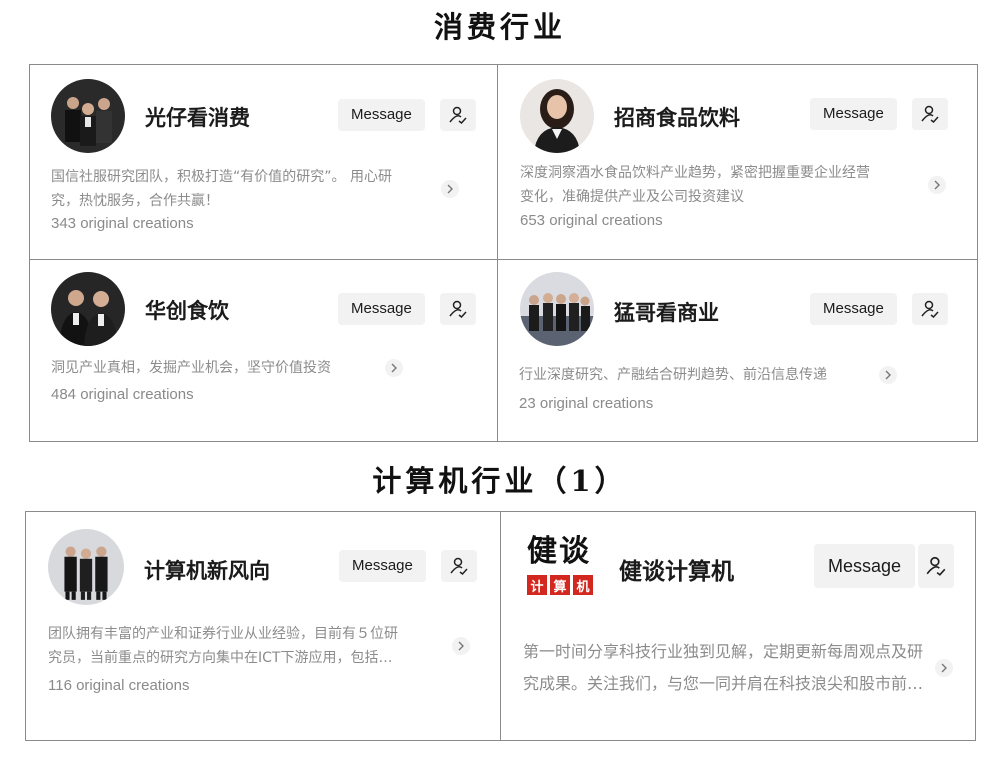 This screenshot has width=1000, height=762. Describe the element at coordinates (537, 585) in the screenshot. I see `logo-badge: 计` at that location.